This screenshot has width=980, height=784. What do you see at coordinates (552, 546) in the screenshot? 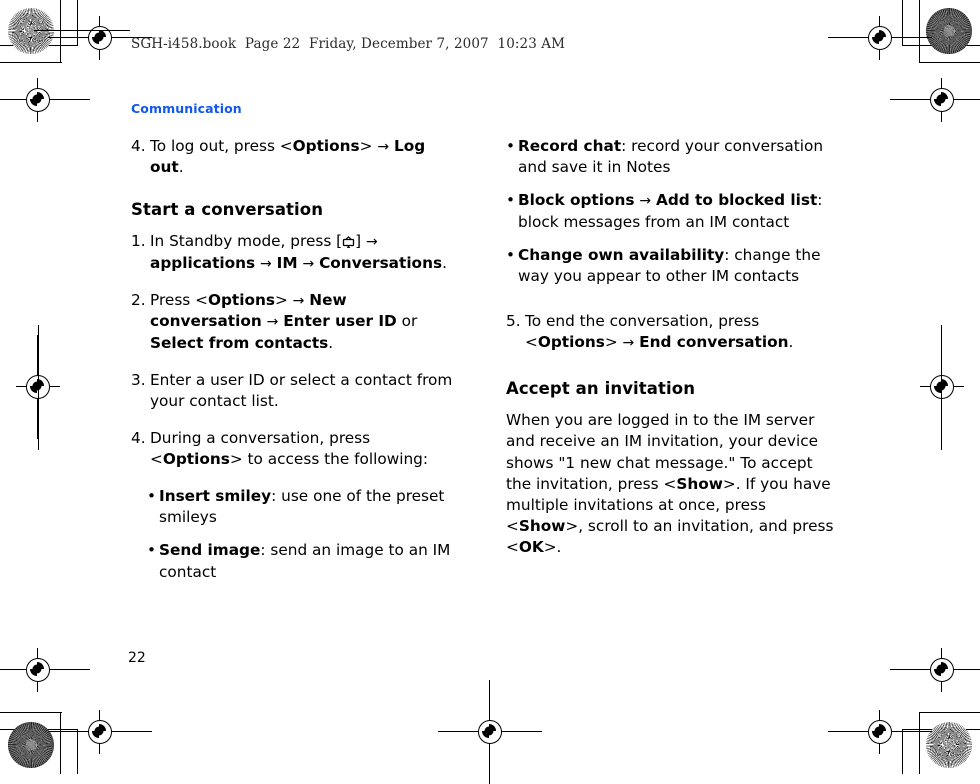
I see `paragraph-text-part: >.` at bounding box center [552, 546].